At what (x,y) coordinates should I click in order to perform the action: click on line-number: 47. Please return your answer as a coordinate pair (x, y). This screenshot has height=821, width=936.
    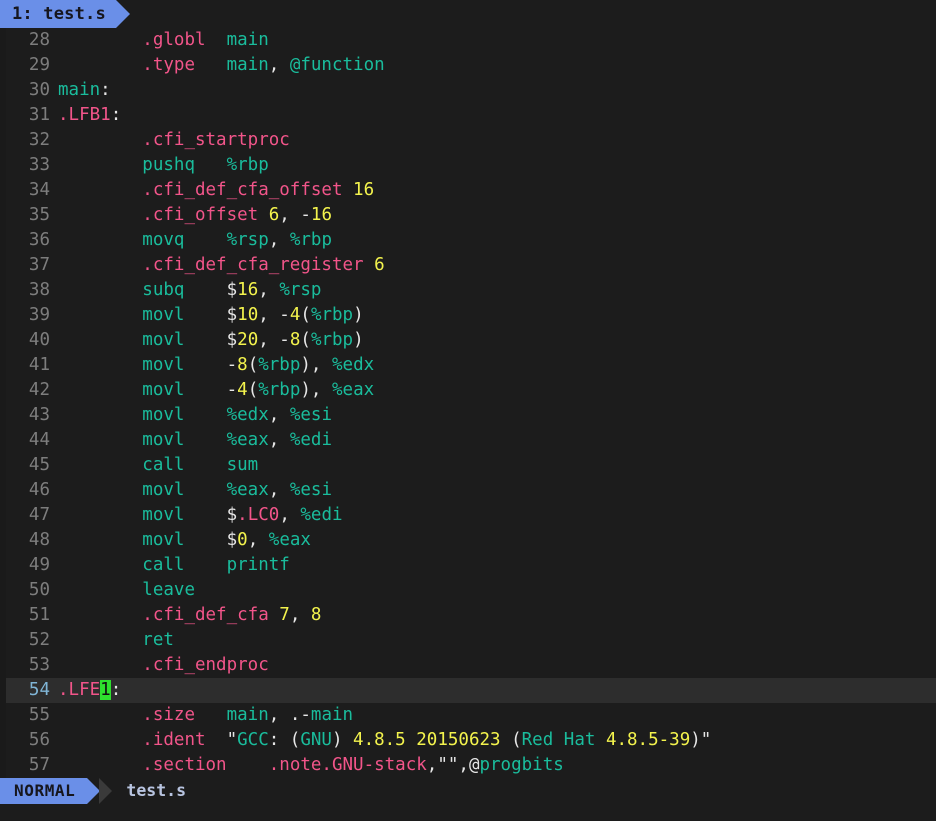
    Looking at the image, I should click on (39, 515).